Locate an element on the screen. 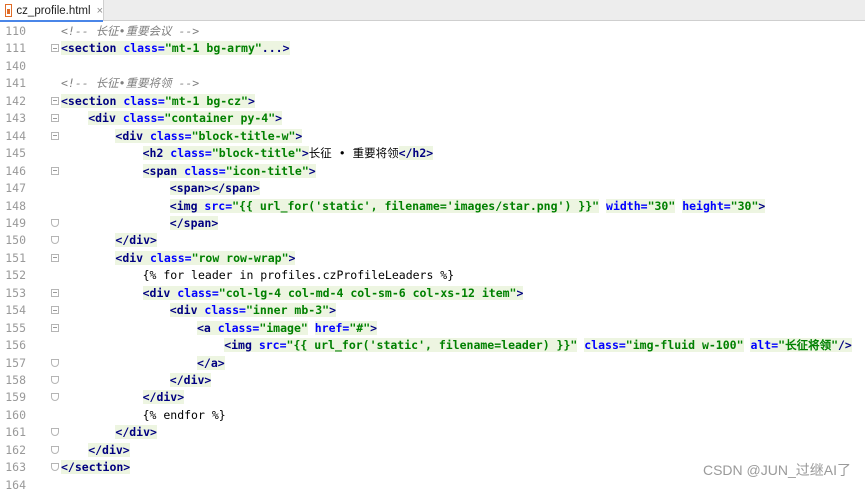 Image resolution: width=865 pixels, height=494 pixels. line-number: 162 is located at coordinates (15, 449).